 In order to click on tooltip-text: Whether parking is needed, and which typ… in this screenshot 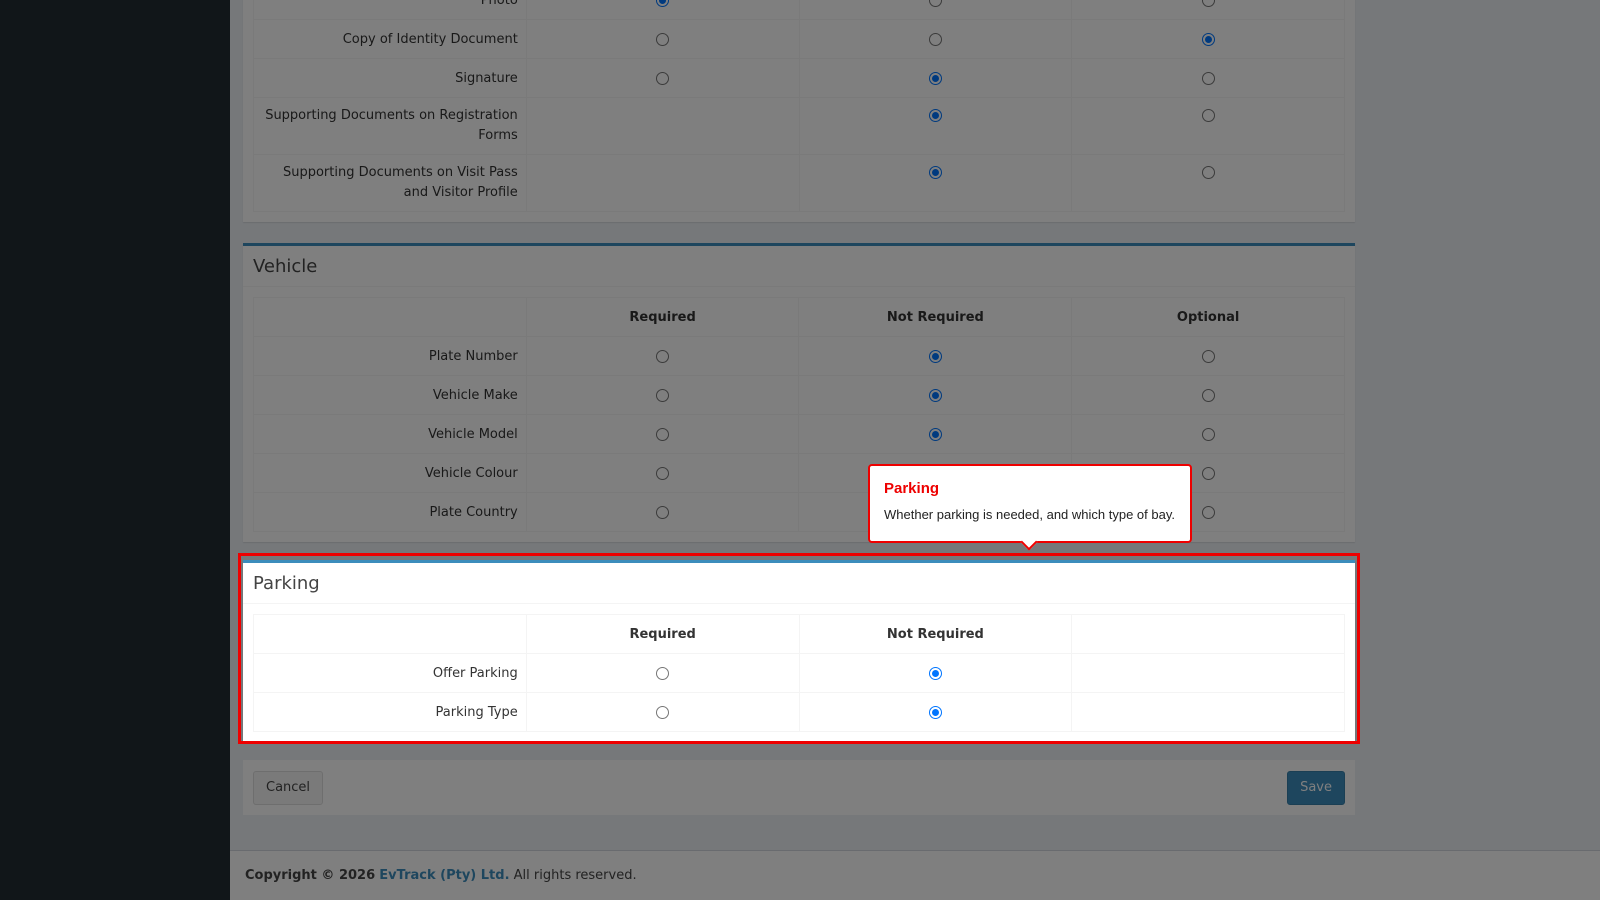, I will do `click(1029, 514)`.